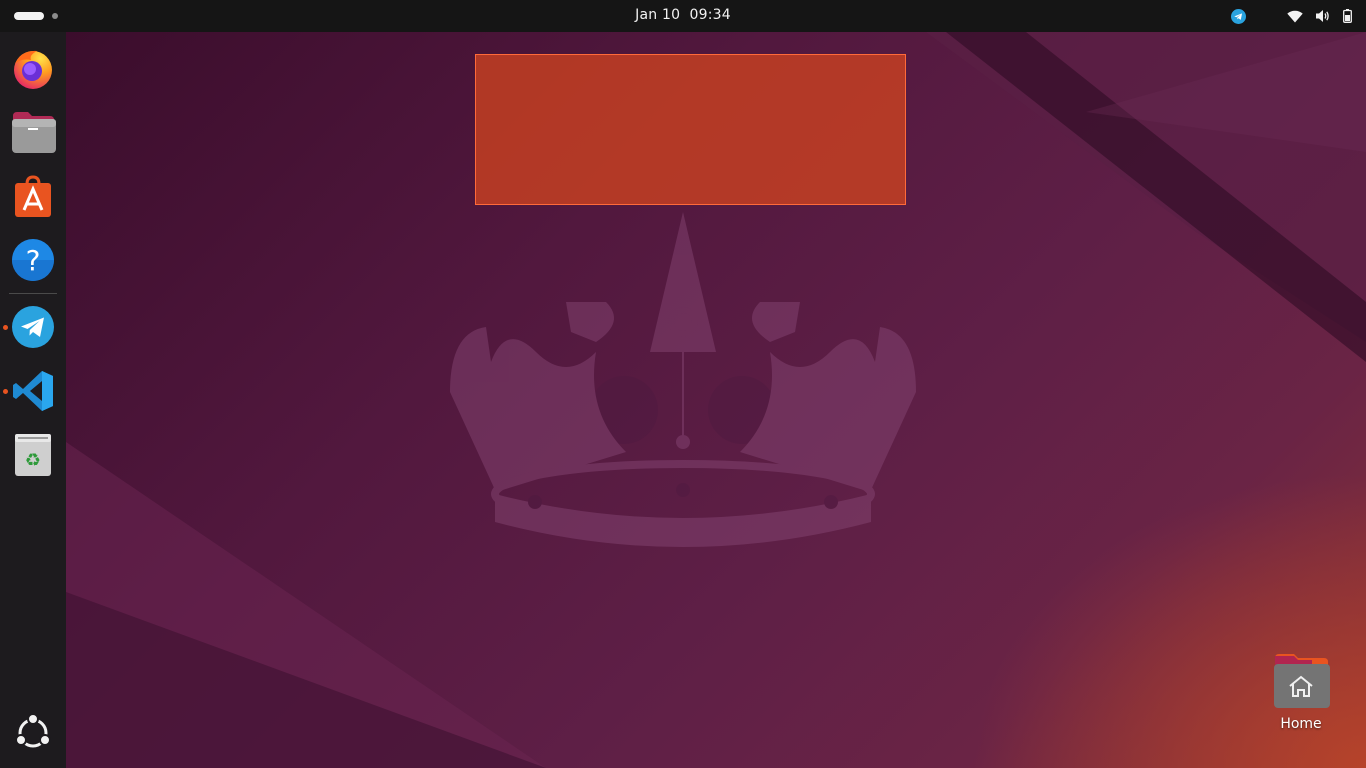 This screenshot has width=1366, height=768. I want to click on show-apps-button, so click(33, 733).